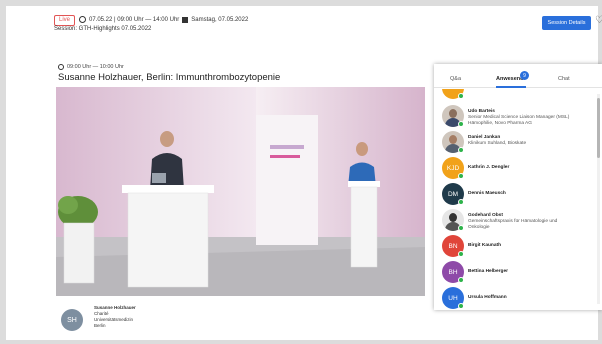 The height and width of the screenshot is (344, 602). Describe the element at coordinates (497, 143) in the screenshot. I see `attendee-role: Klinikum Suhland, Bioskate` at that location.